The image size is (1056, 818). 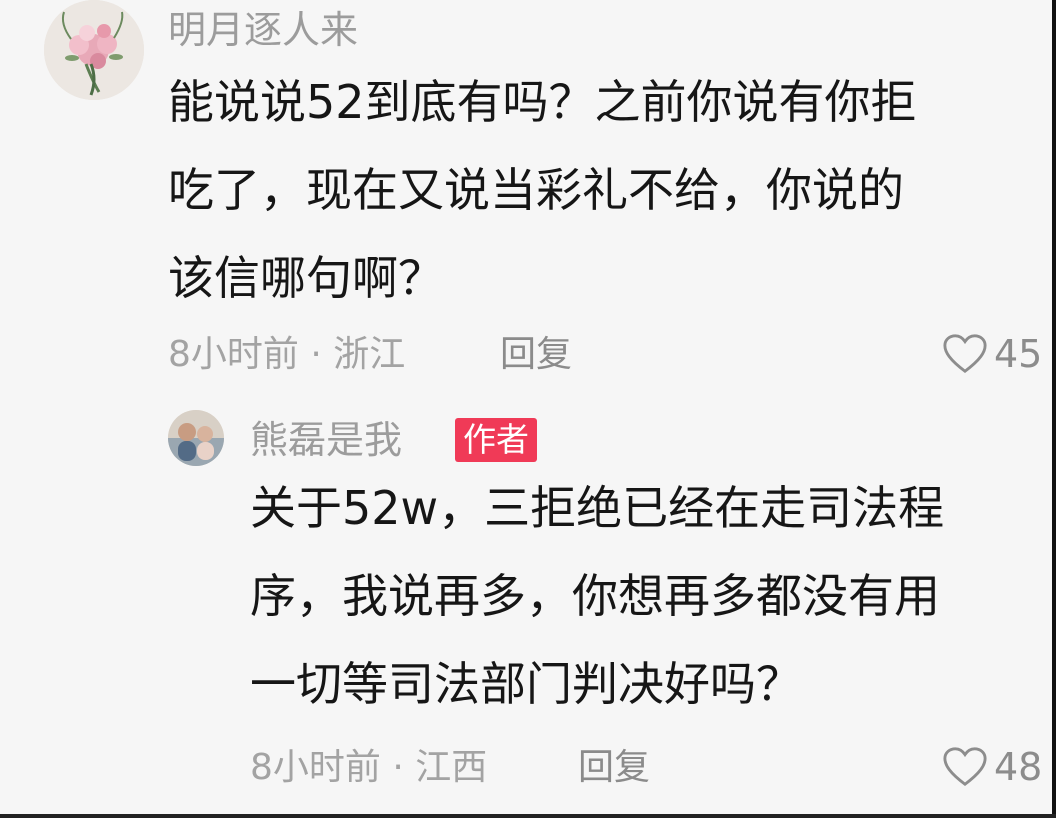 I want to click on user-avatar, so click(x=94, y=50).